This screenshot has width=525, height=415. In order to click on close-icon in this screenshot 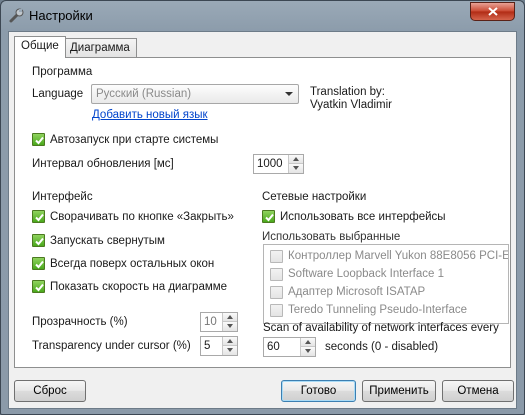, I will do `click(492, 11)`.